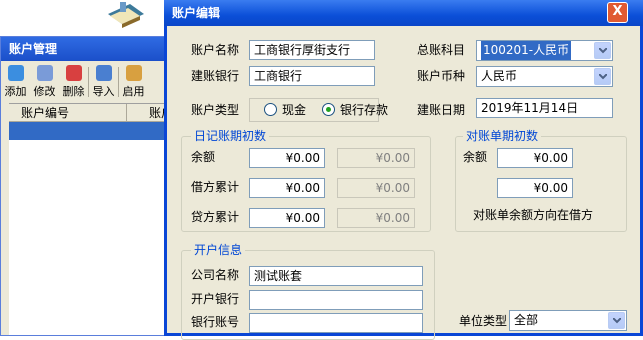  Describe the element at coordinates (215, 187) in the screenshot. I see `journal-debit-label: 借方累计` at that location.